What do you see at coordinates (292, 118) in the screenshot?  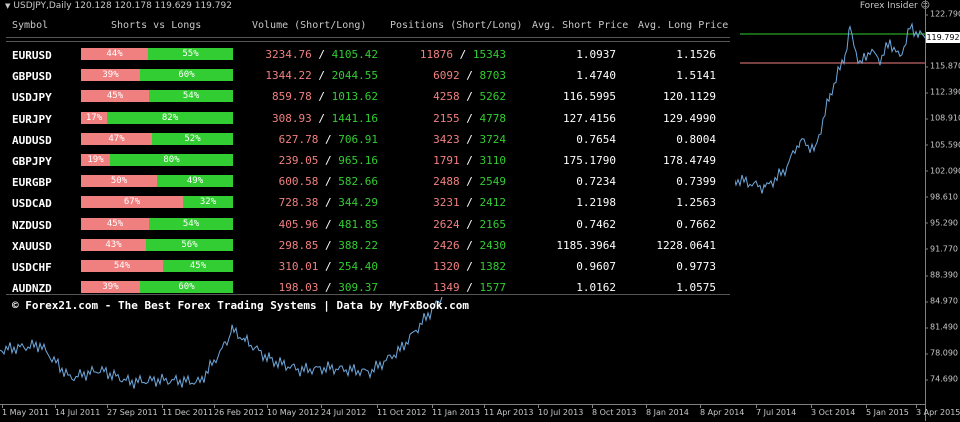 I see `volume-short: 308.93` at bounding box center [292, 118].